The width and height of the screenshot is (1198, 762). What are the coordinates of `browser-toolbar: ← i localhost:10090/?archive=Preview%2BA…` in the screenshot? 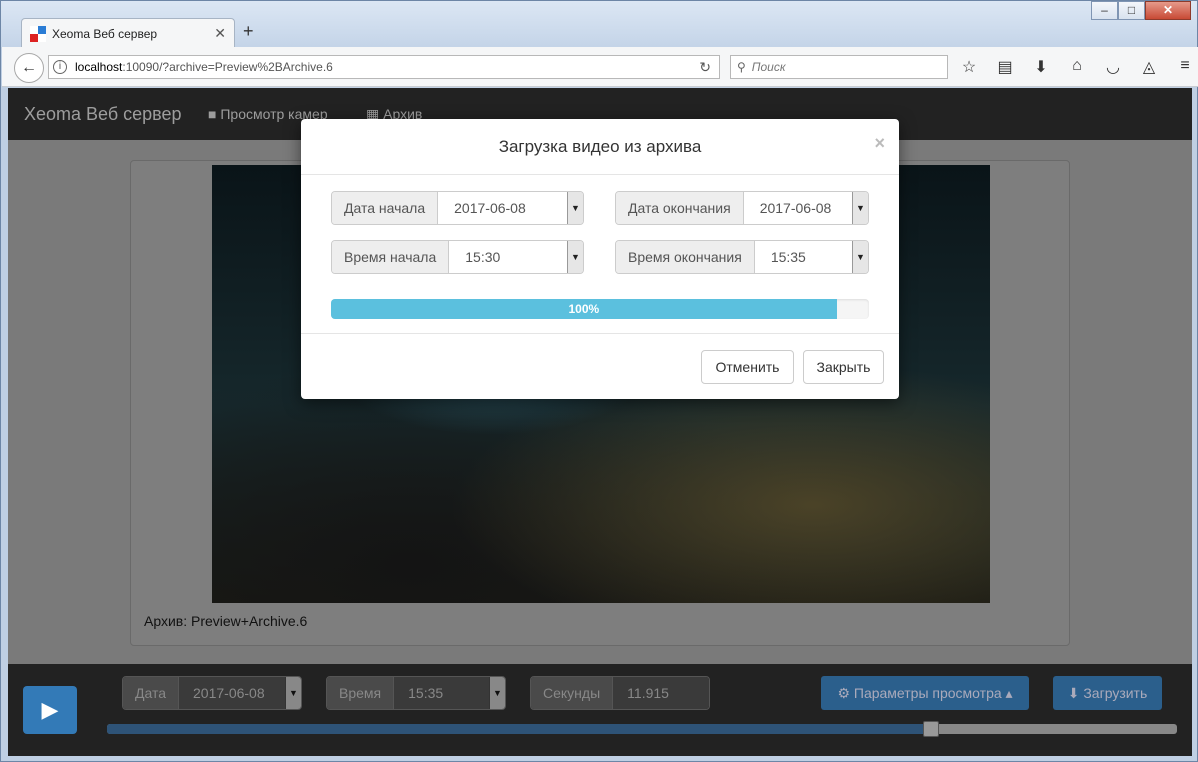 It's located at (600, 67).